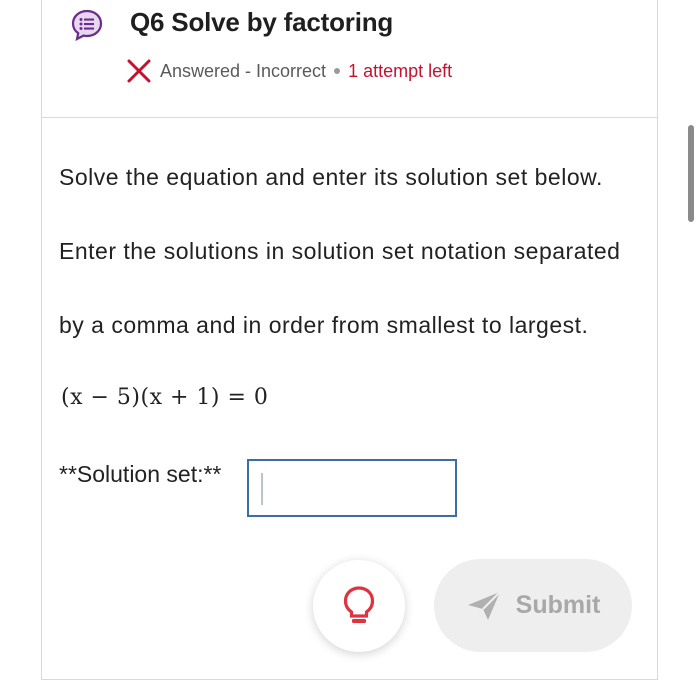  Describe the element at coordinates (165, 397) in the screenshot. I see `equation: (x − 5)(x + 1) = 0` at that location.